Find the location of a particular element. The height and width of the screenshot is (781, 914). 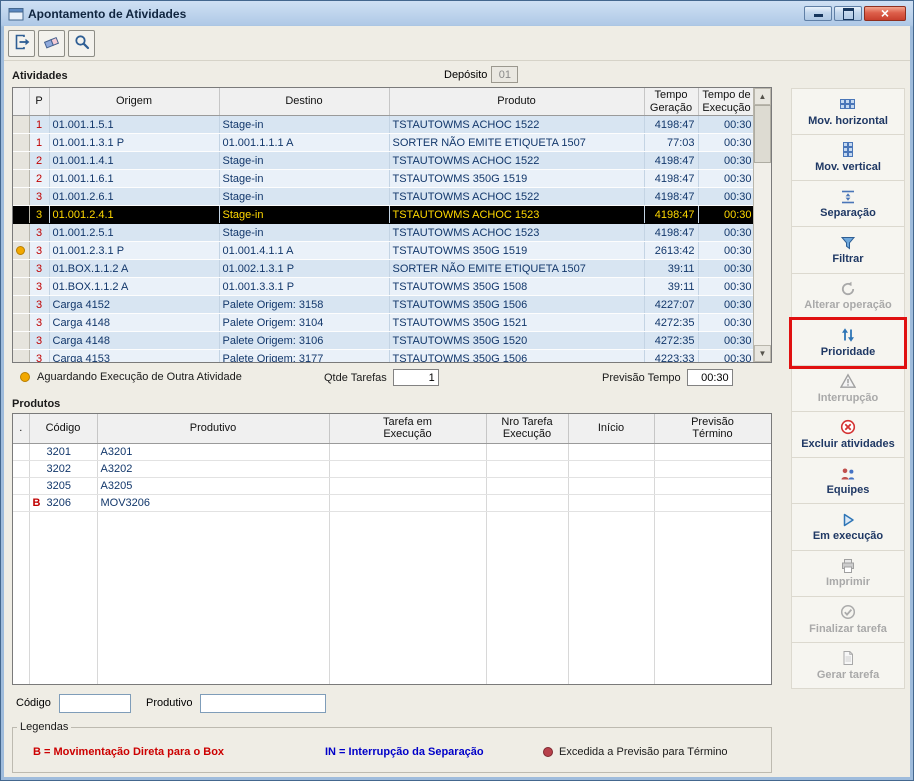

sidebar-button-finalizar-tarefa: Finalizar tarefa is located at coordinates (848, 619).